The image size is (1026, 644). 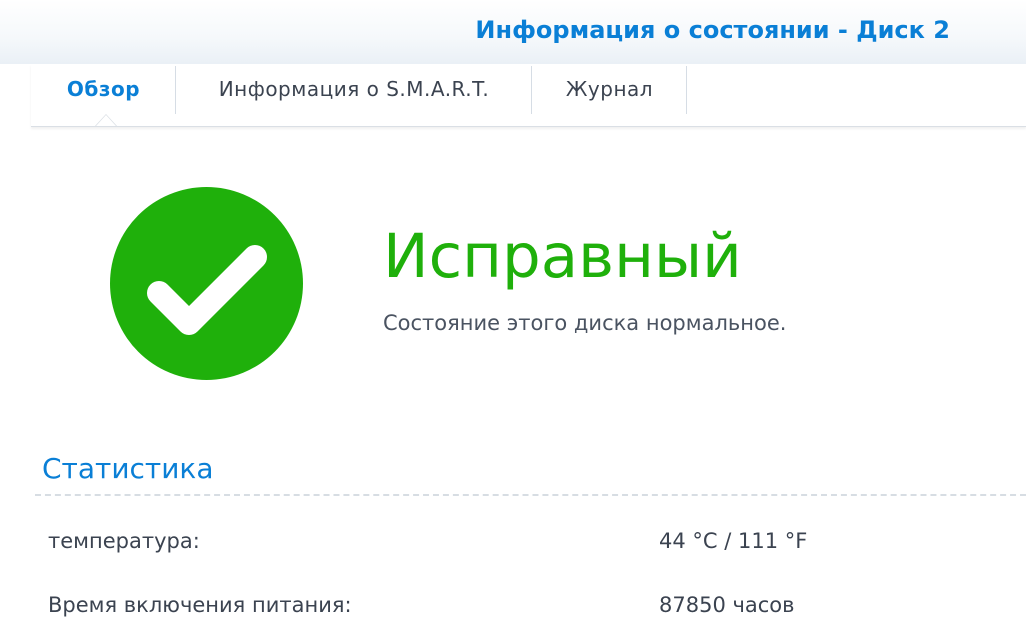 I want to click on window-titlebar: Информация о состоянии - Диск 2, so click(x=513, y=32).